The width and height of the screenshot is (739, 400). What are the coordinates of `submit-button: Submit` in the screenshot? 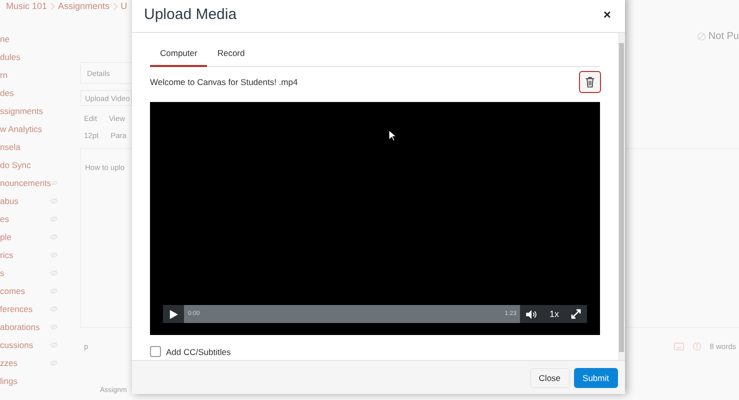 It's located at (596, 378).